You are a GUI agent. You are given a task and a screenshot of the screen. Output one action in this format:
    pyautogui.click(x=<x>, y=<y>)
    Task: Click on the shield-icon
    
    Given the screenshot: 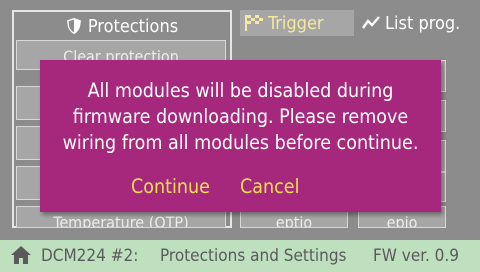 What is the action you would take?
    pyautogui.click(x=74, y=26)
    